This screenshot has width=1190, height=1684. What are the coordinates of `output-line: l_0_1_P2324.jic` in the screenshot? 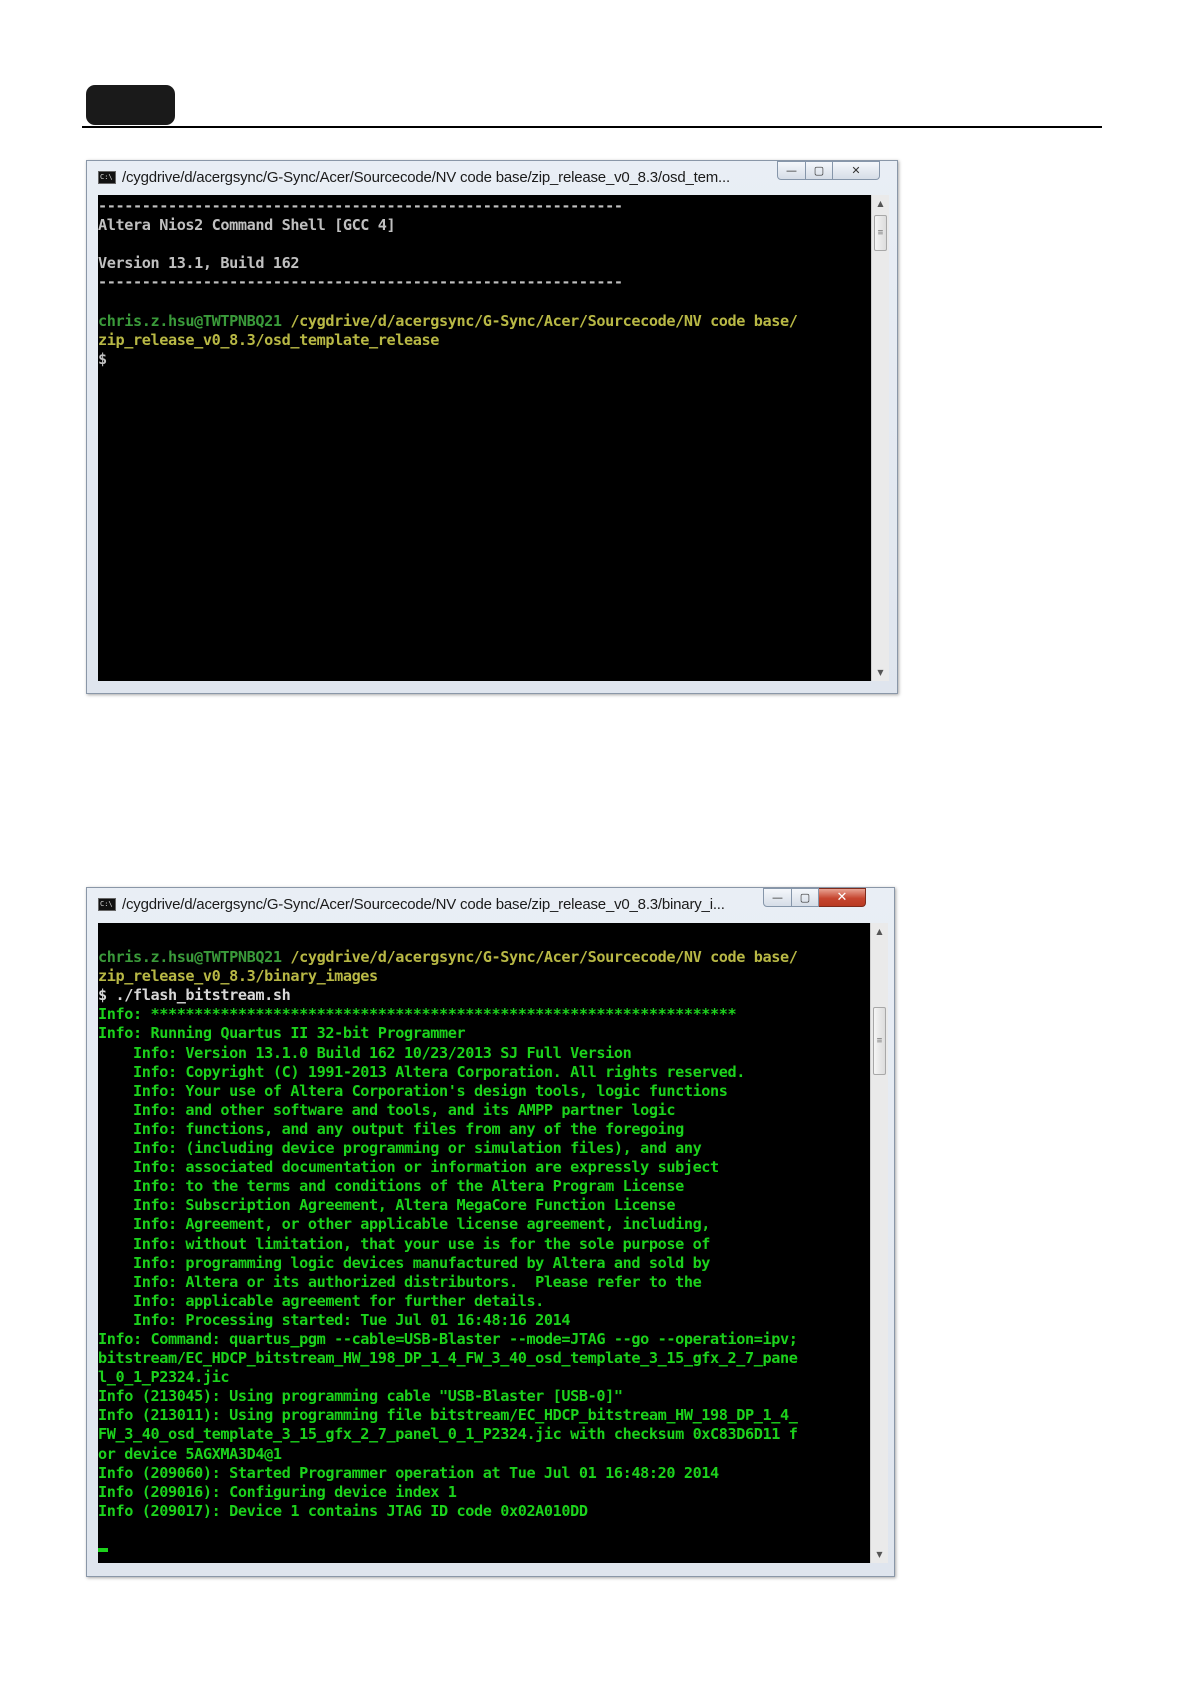 It's located at (164, 1377).